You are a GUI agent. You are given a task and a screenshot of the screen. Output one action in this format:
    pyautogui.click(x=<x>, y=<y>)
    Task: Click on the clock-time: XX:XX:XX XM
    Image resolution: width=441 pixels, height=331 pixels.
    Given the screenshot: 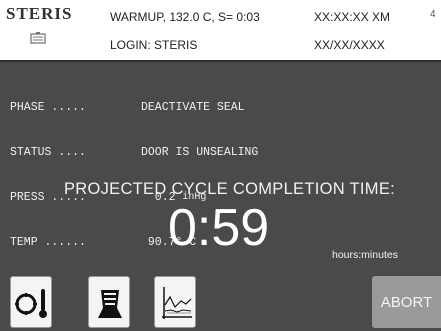 What is the action you would take?
    pyautogui.click(x=352, y=17)
    